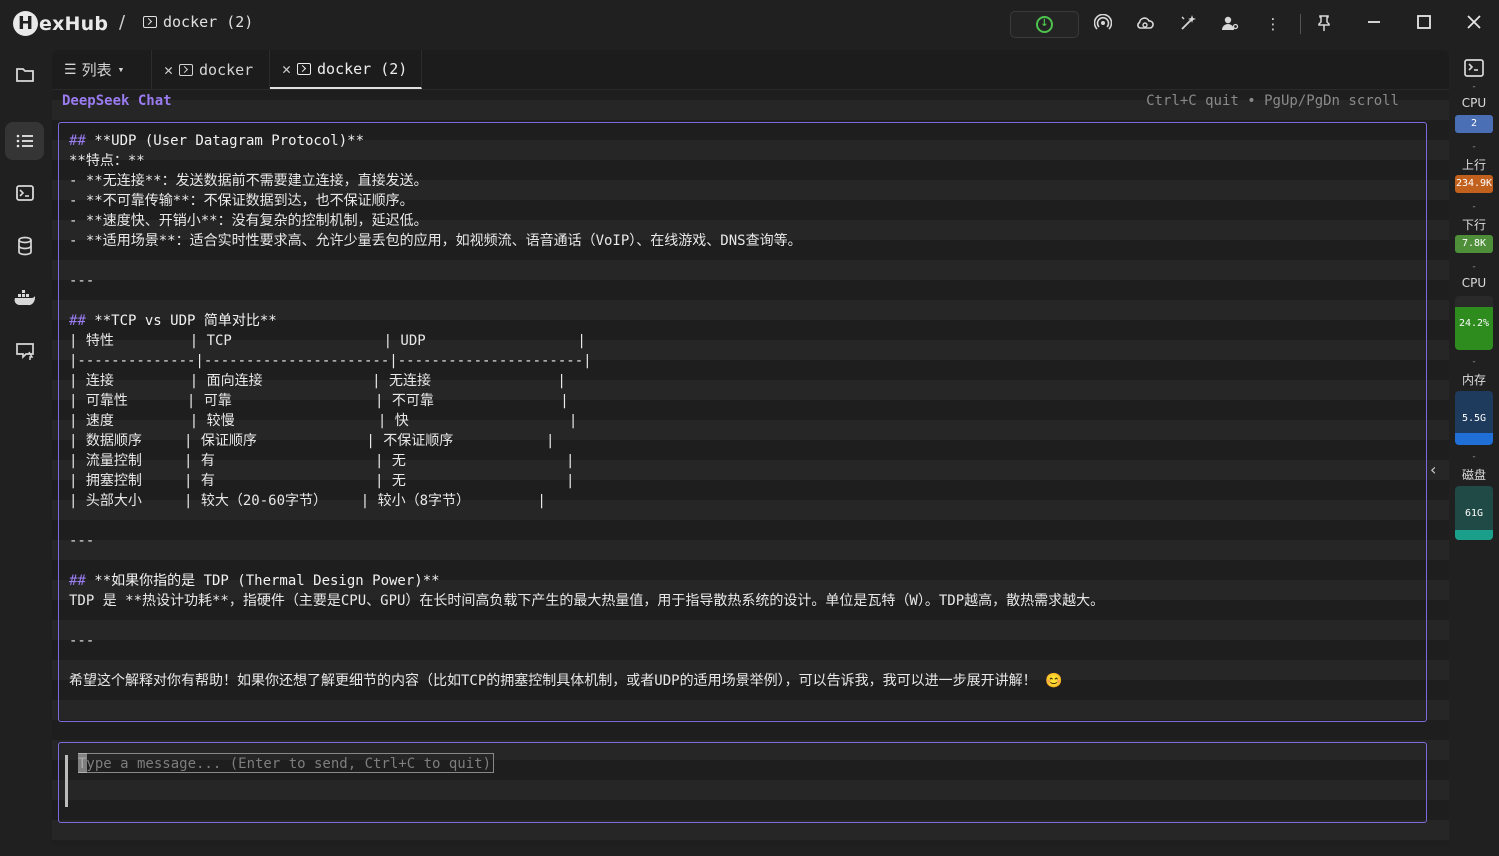 This screenshot has width=1499, height=856. What do you see at coordinates (70, 69) in the screenshot?
I see `list-icon: ☰` at bounding box center [70, 69].